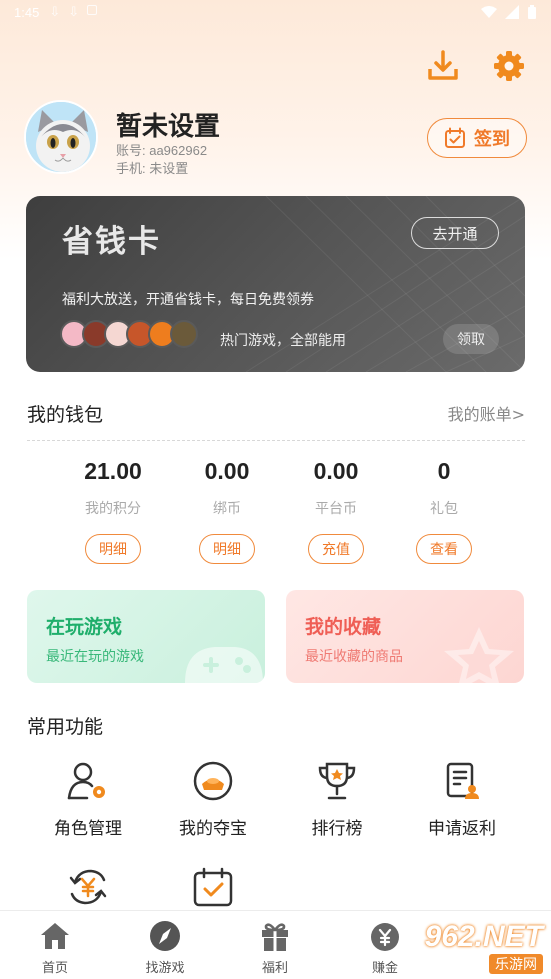  I want to click on functions-title: 常用功能, so click(65, 727).